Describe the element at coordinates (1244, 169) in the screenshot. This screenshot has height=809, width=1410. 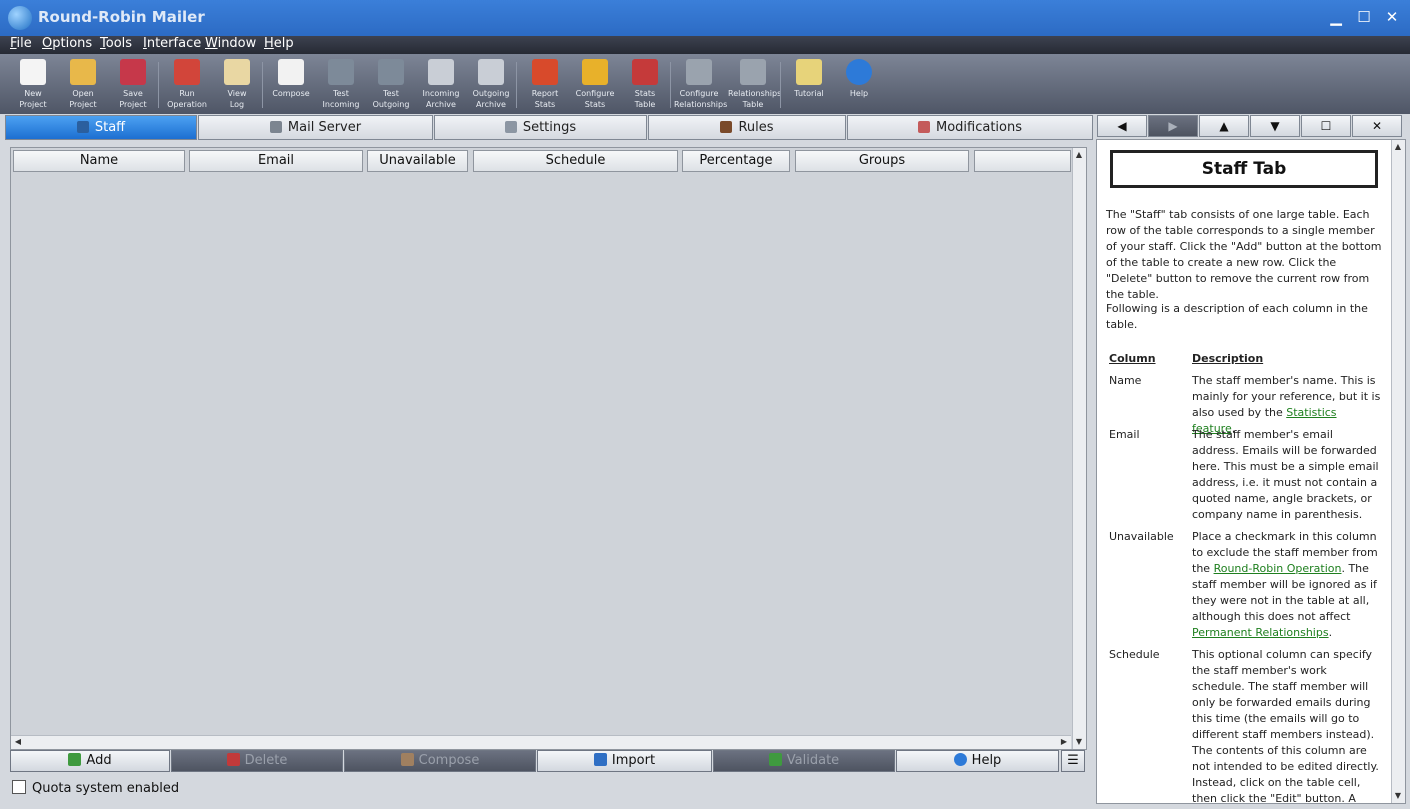
I see `help-title: Staff Tab` at that location.